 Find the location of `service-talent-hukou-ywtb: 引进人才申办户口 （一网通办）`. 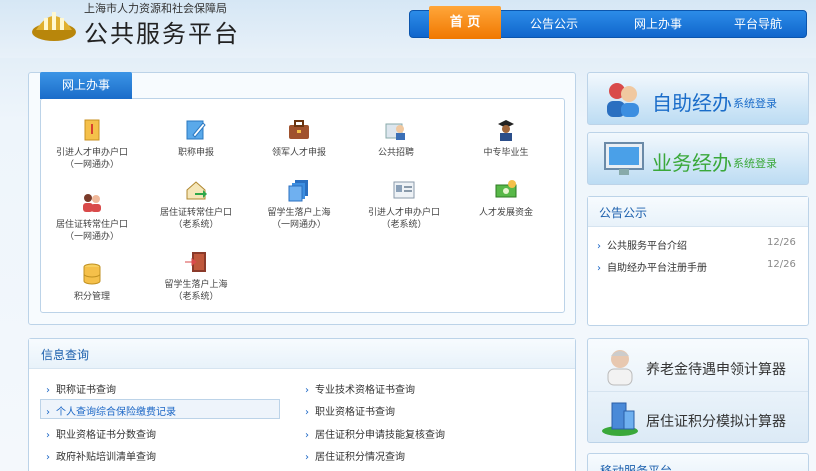

service-talent-hukou-ywtb: 引进人才申办户口 （一网通办） is located at coordinates (92, 144).